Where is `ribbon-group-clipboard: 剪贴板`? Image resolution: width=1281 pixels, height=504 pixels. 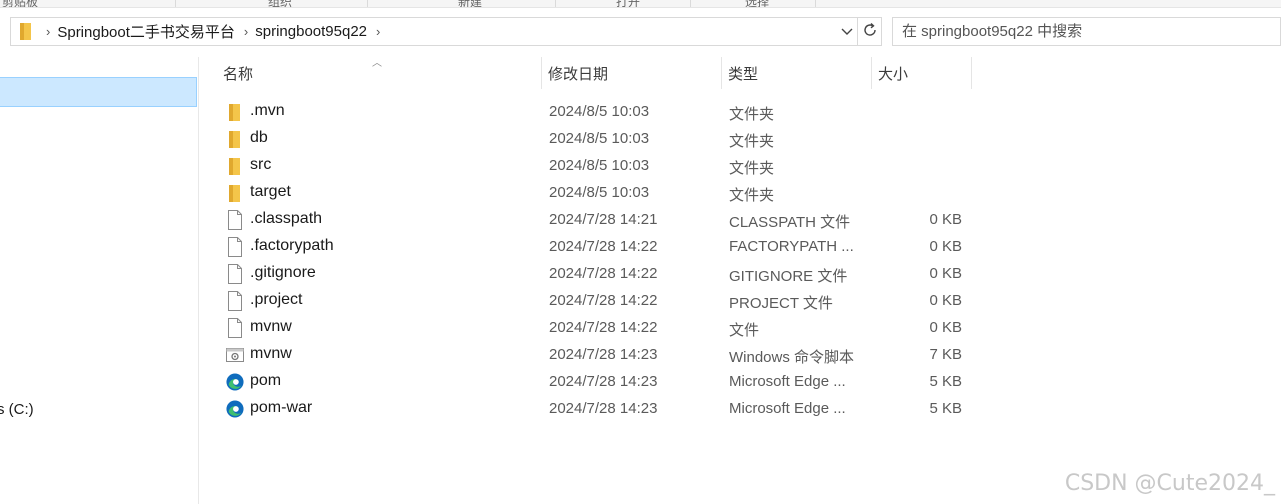
ribbon-group-clipboard: 剪贴板 is located at coordinates (20, 3).